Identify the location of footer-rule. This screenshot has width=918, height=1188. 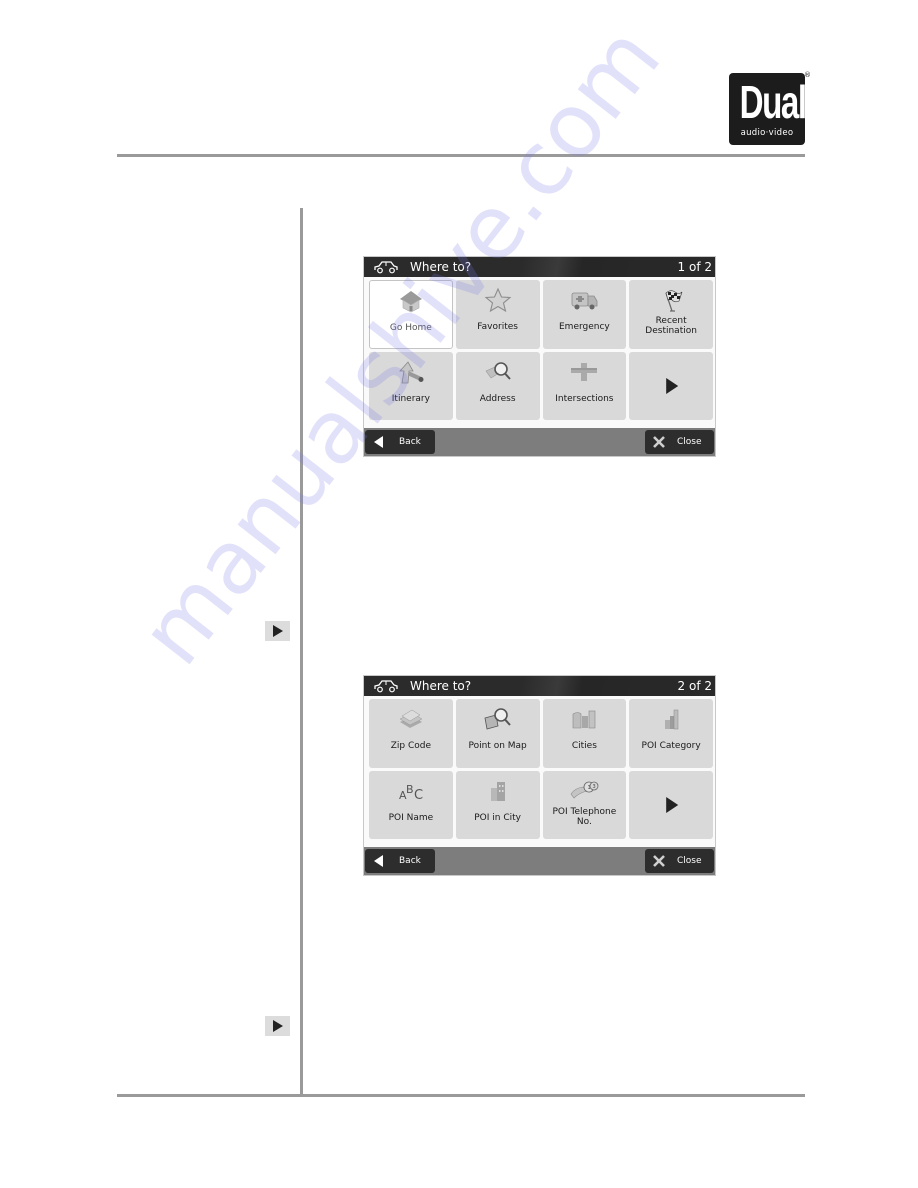
(461, 1095).